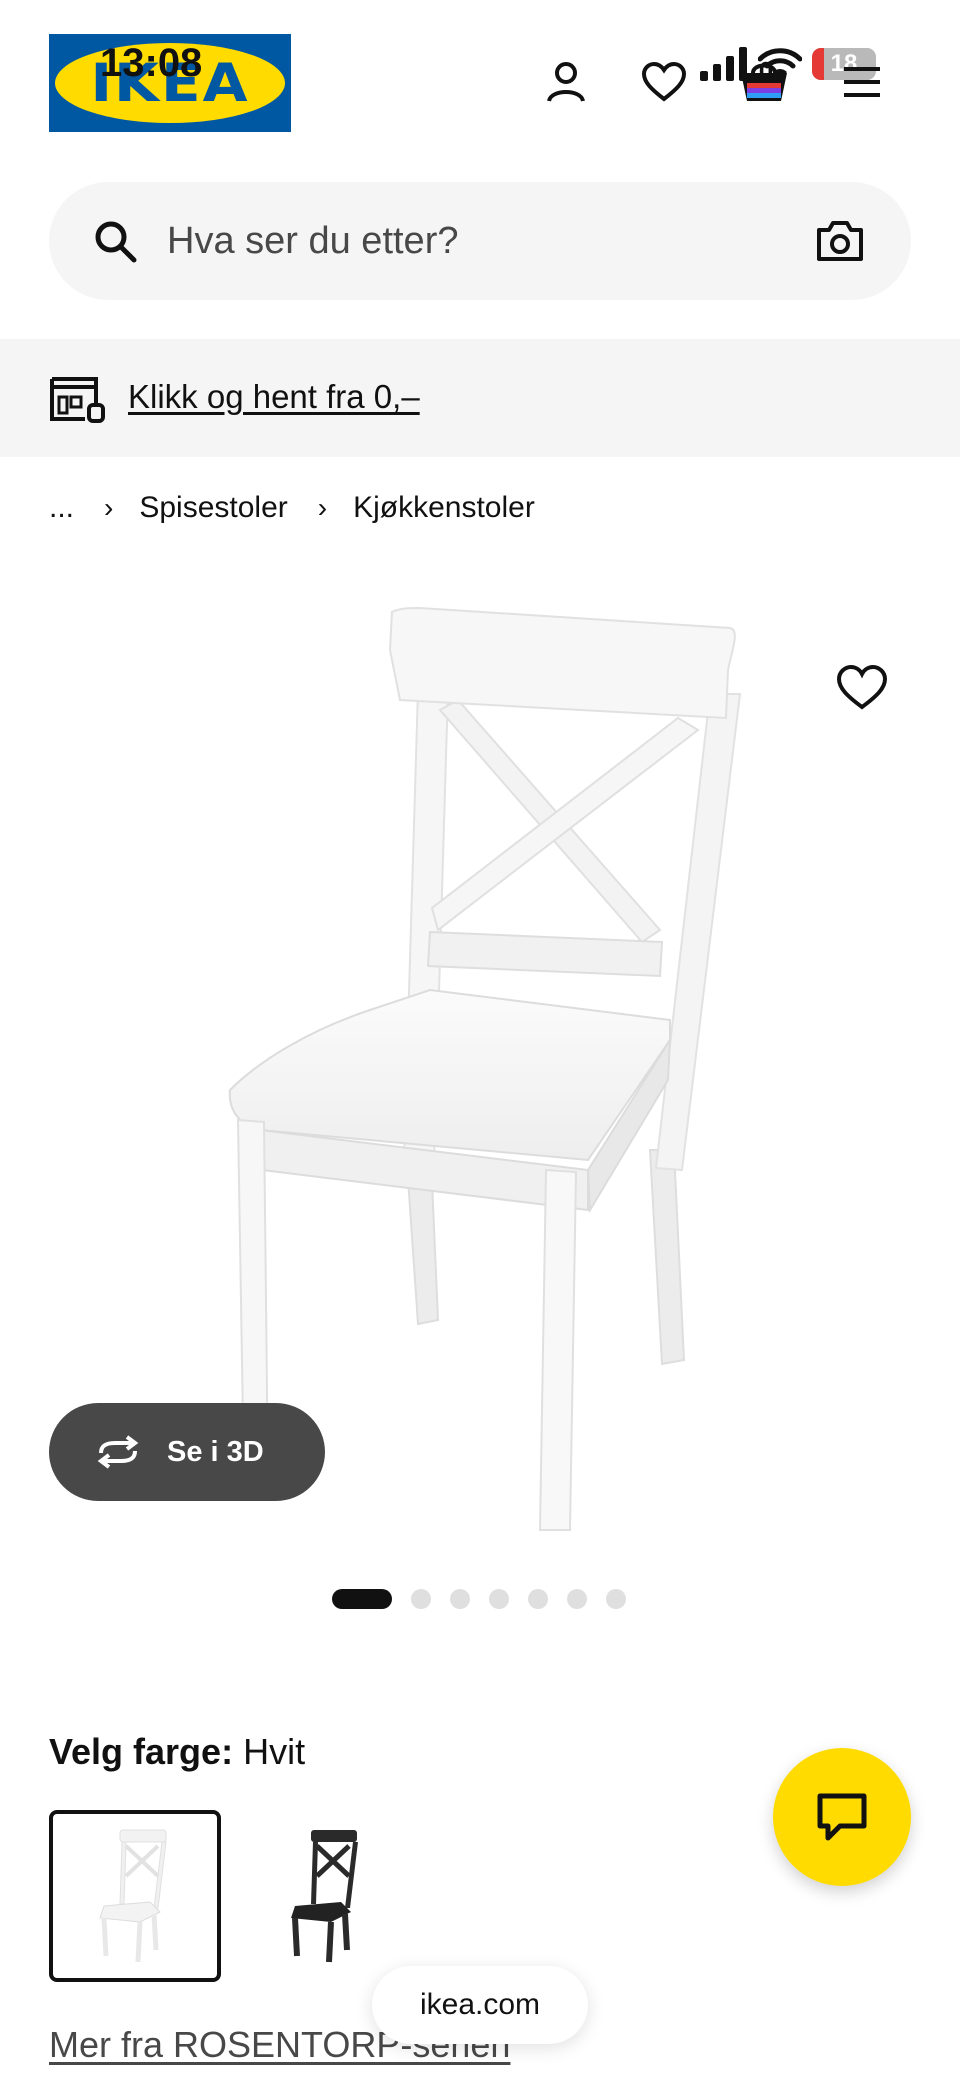  I want to click on browser-url-text: ikea.com, so click(480, 2004).